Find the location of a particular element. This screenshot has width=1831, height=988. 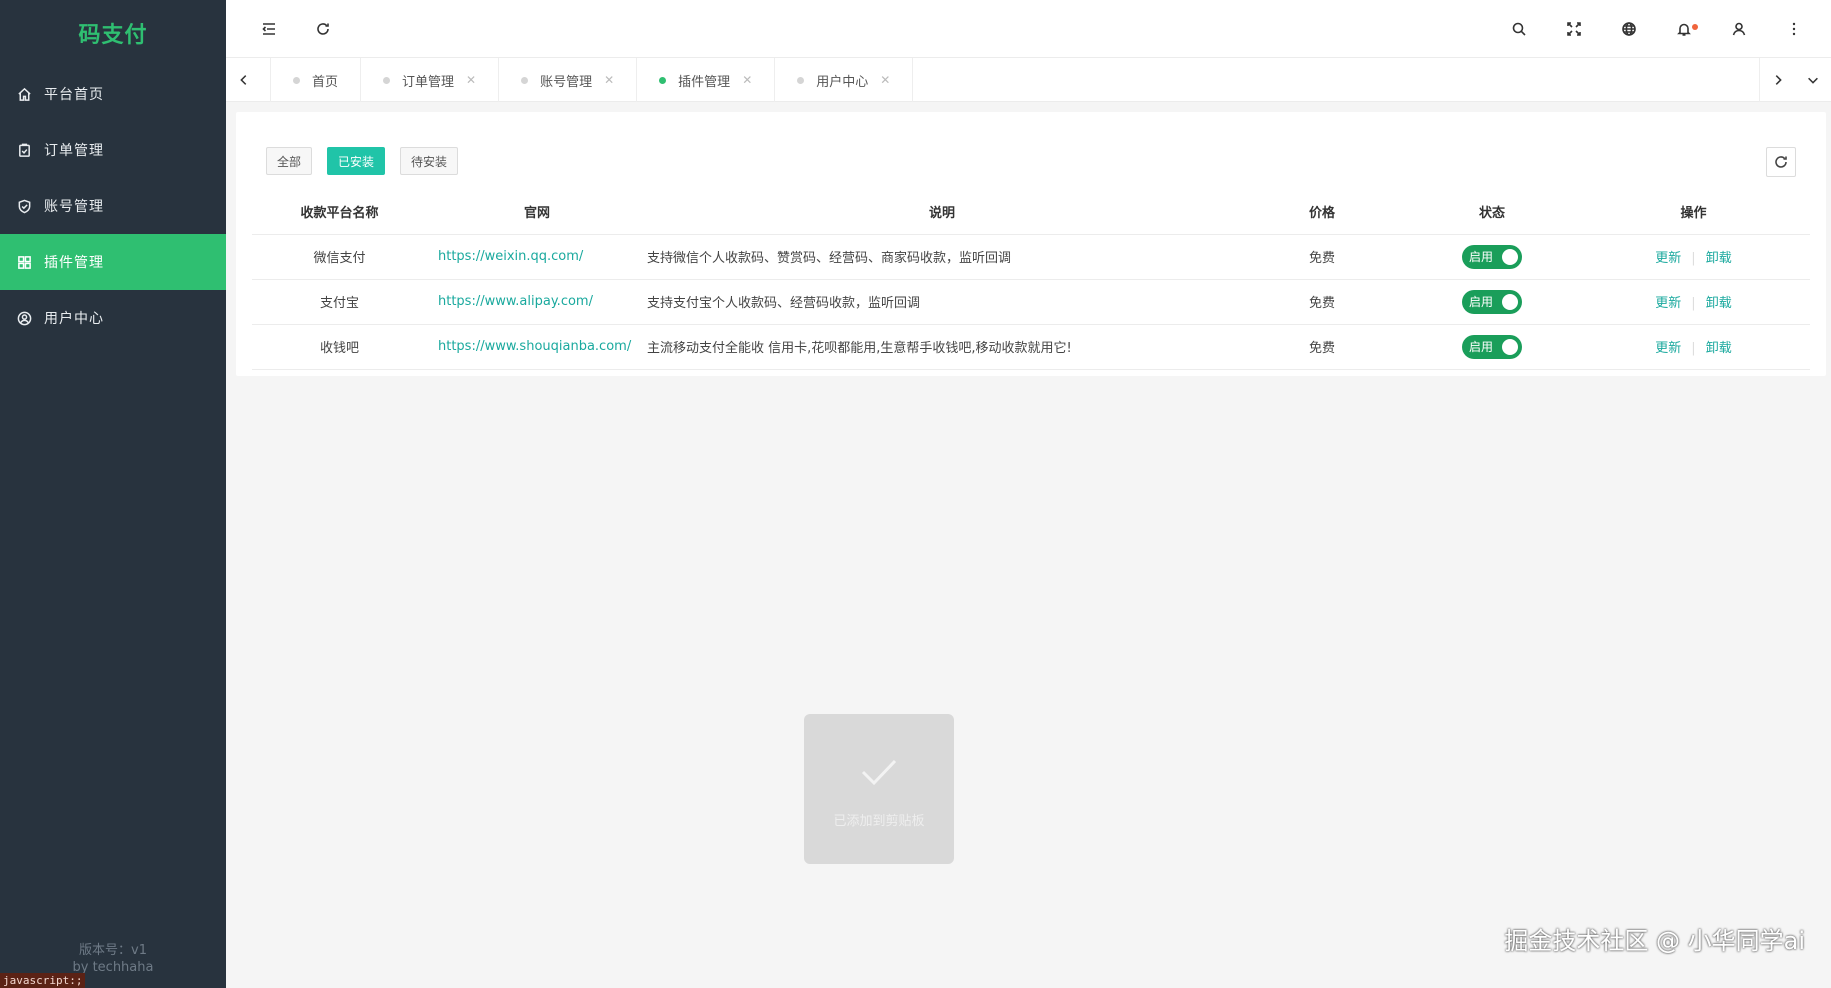

plugin-desc: 支持微信个人收款码、赞赏码、经营码、商家码收款，监听回调 is located at coordinates (942, 257).